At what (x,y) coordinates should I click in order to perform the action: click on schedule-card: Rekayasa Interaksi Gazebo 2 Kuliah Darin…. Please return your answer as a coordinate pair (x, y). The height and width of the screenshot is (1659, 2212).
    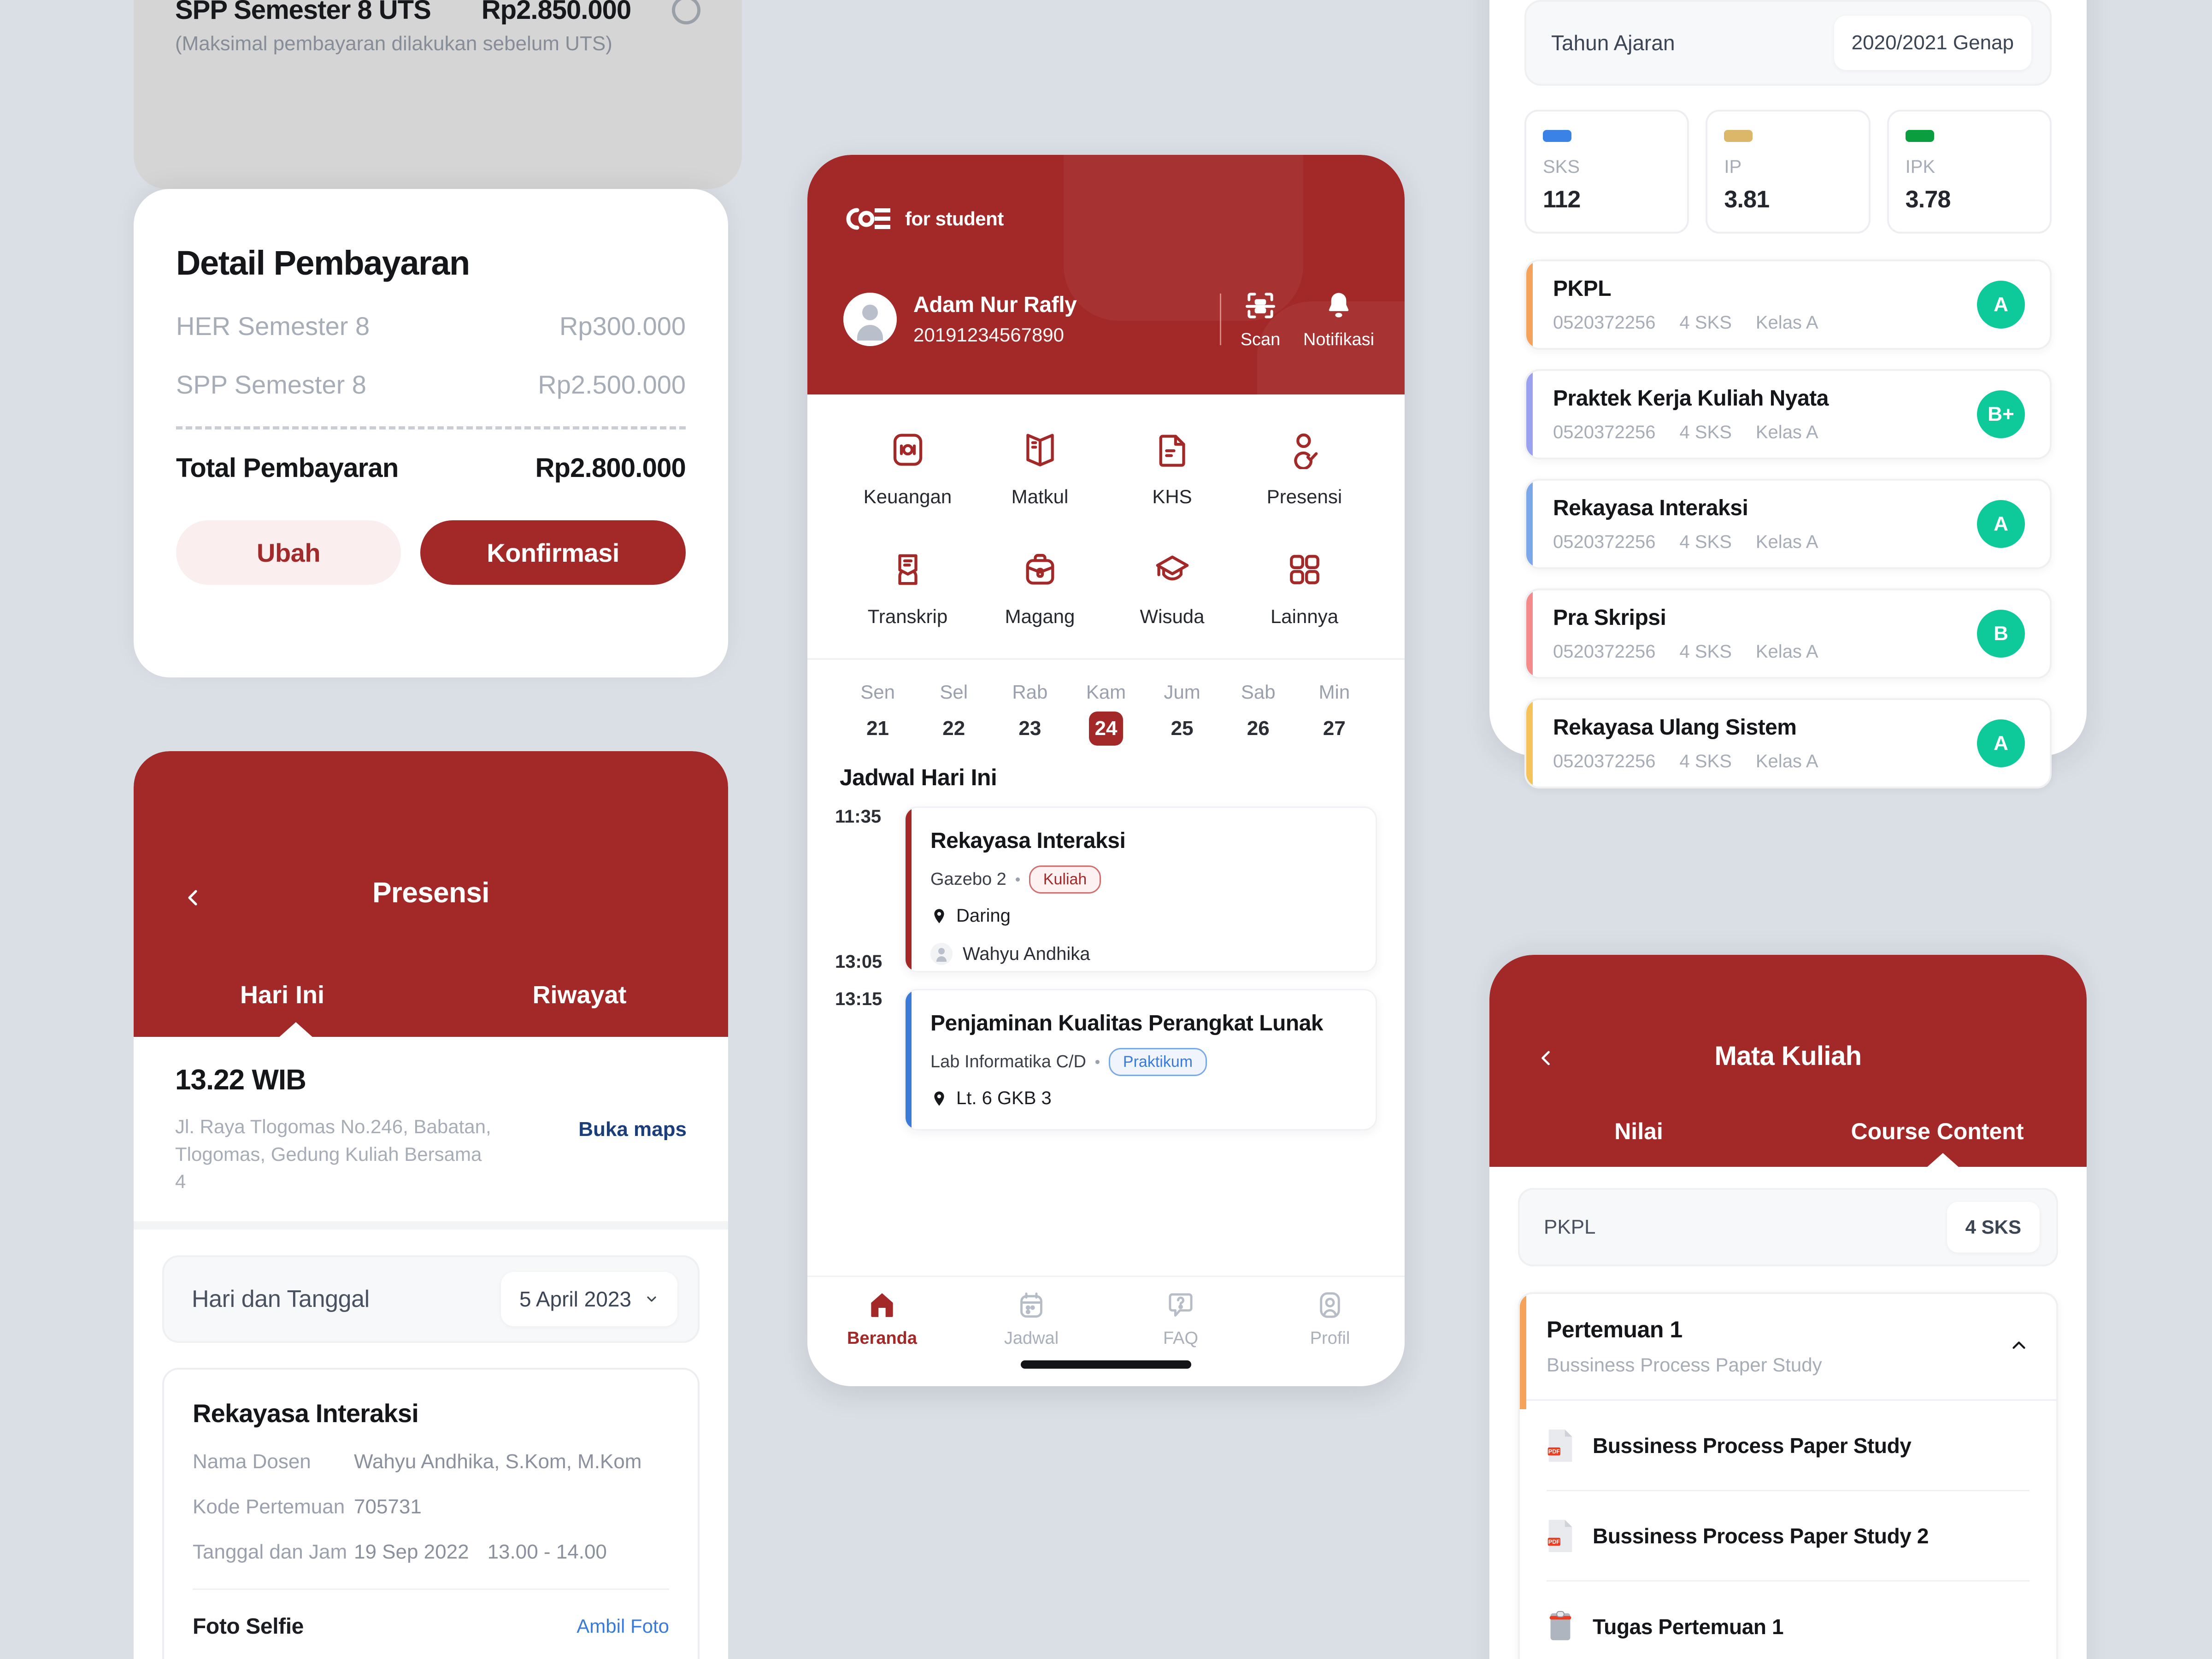
    Looking at the image, I should click on (1140, 889).